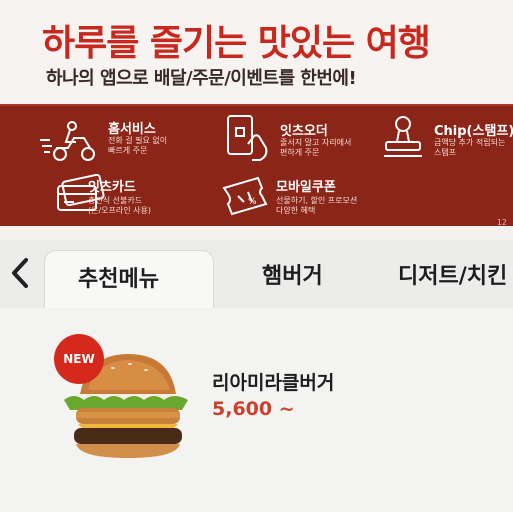  What do you see at coordinates (138, 140) in the screenshot?
I see `feature-desc-line: 전화 걸 필요 없이` at bounding box center [138, 140].